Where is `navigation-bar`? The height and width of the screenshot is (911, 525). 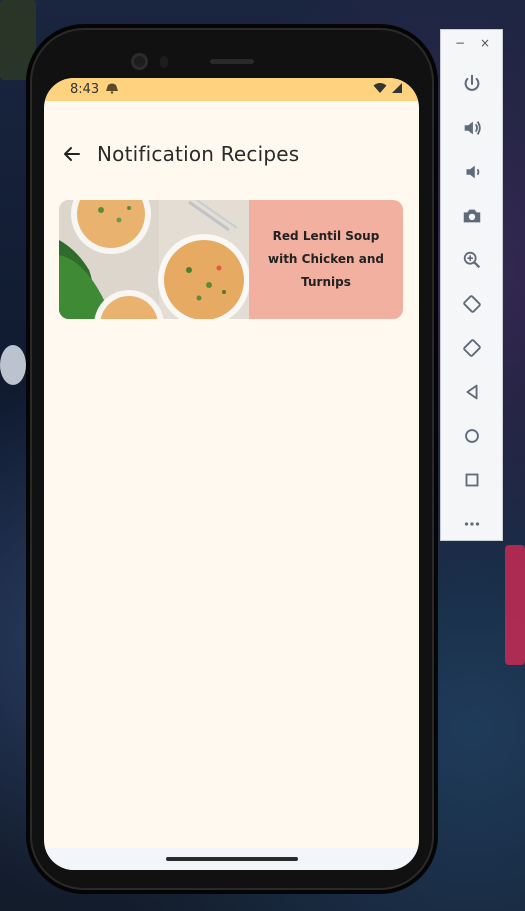 navigation-bar is located at coordinates (231, 859).